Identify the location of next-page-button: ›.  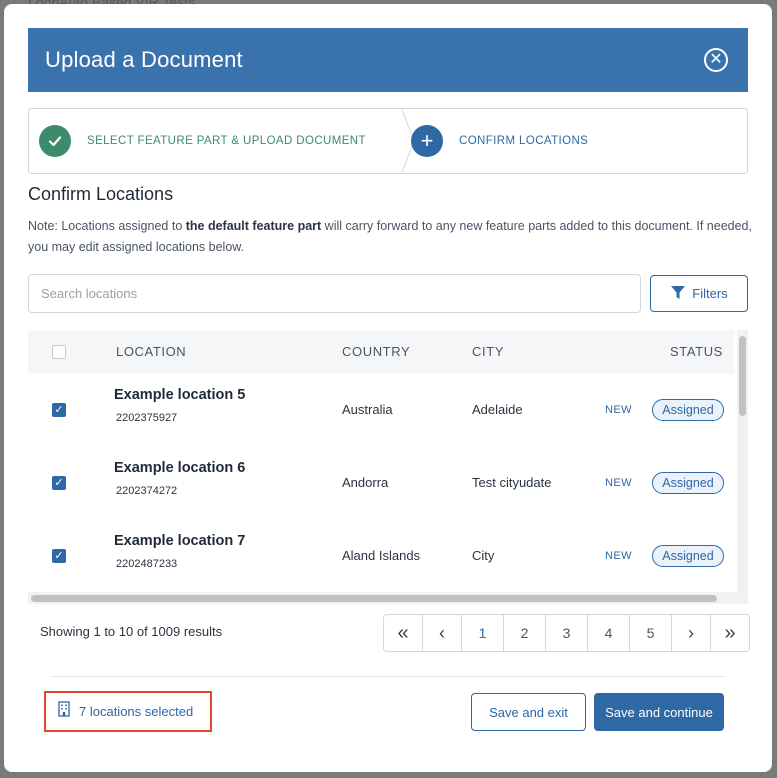
(691, 633).